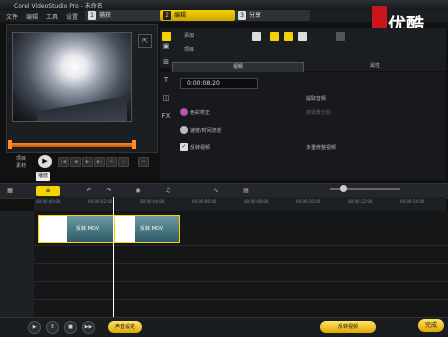 This screenshot has width=448, height=337. What do you see at coordinates (17, 290) in the screenshot?
I see `voice-track-header` at bounding box center [17, 290].